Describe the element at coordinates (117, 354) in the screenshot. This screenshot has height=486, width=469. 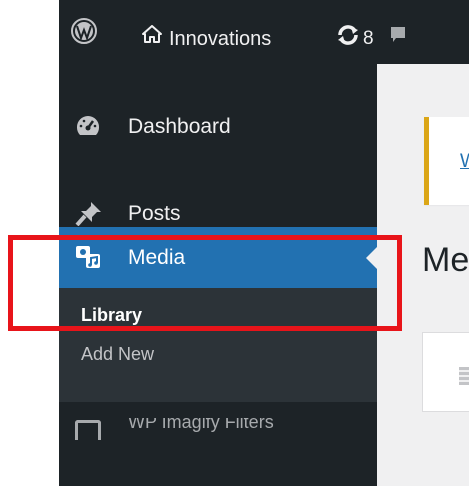
I see `submenu-item-add-new: Add New` at that location.